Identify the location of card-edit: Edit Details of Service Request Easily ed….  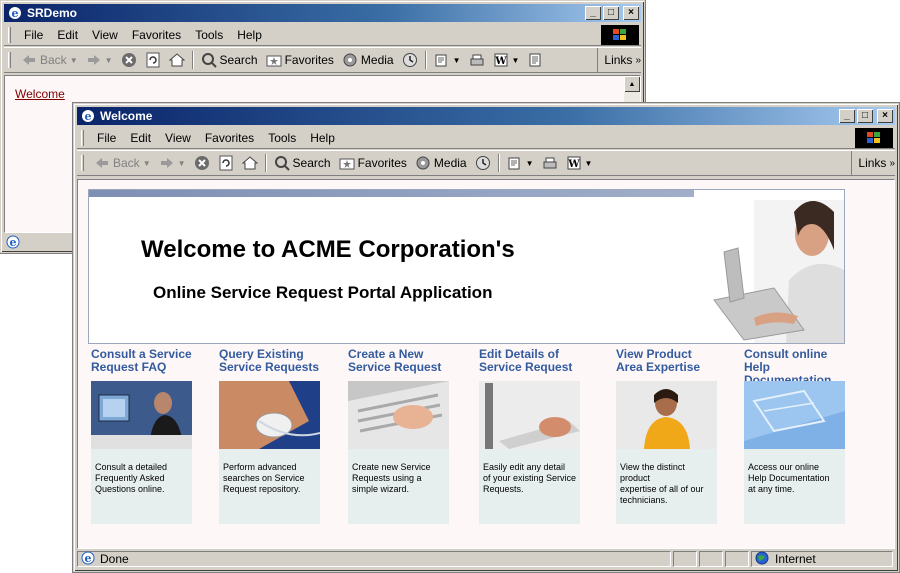
(529, 436).